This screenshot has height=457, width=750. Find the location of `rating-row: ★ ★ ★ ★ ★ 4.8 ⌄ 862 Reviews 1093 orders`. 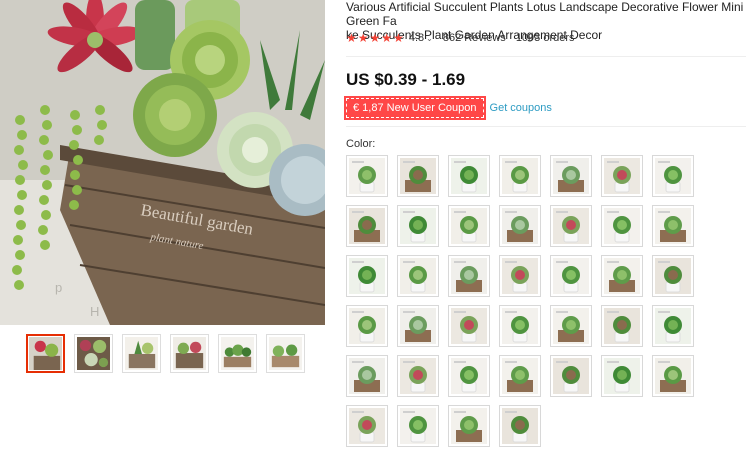

rating-row: ★ ★ ★ ★ ★ 4.8 ⌄ 862 Reviews 1093 orders is located at coordinates (460, 38).